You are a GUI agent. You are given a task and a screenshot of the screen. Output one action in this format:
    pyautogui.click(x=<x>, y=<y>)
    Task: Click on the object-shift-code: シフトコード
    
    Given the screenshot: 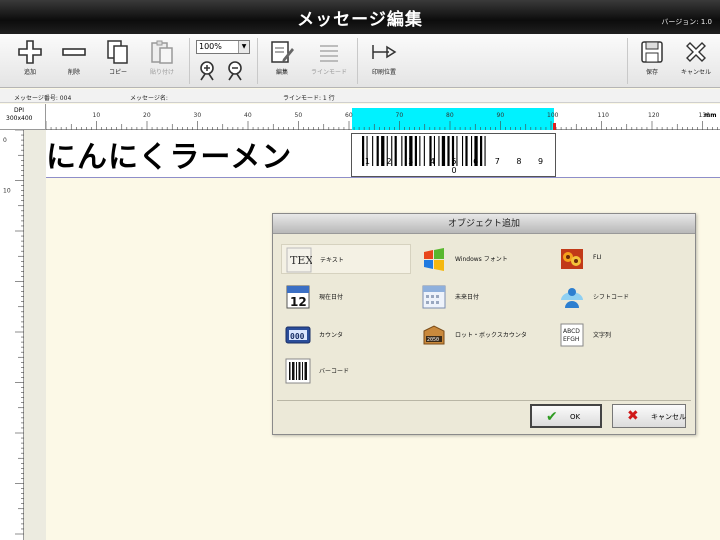 What is the action you would take?
    pyautogui.click(x=620, y=297)
    